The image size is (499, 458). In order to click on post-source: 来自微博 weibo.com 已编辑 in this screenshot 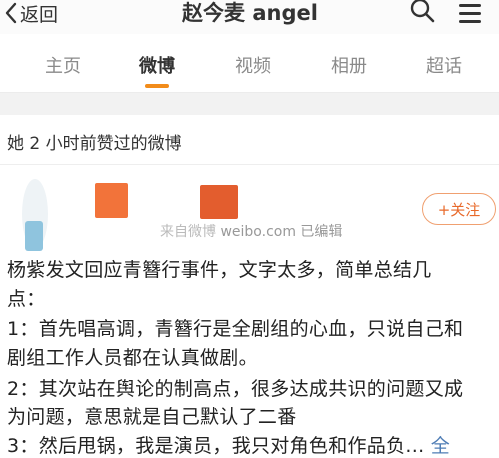, I will do `click(251, 231)`.